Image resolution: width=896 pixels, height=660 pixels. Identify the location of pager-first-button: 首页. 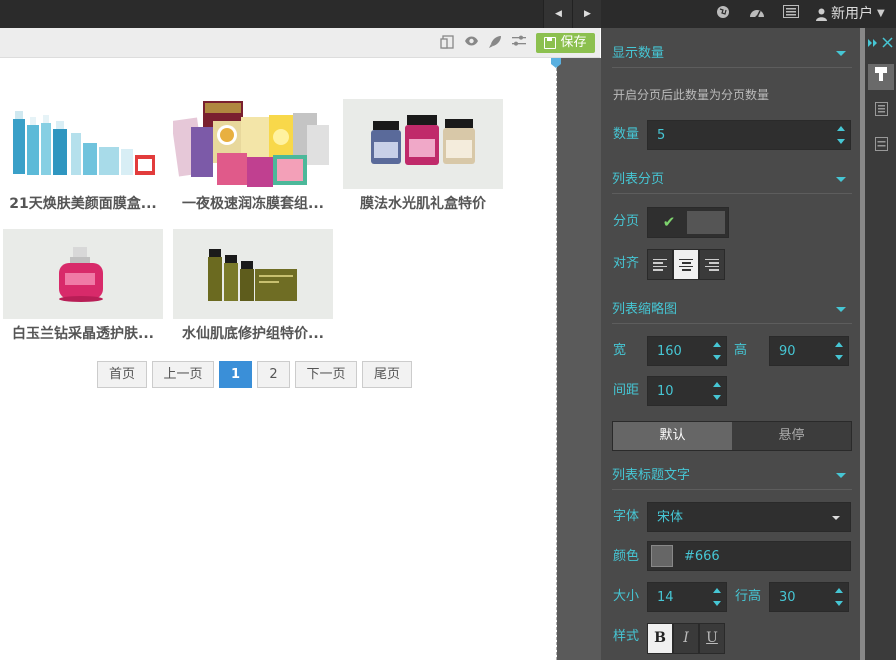
(122, 374).